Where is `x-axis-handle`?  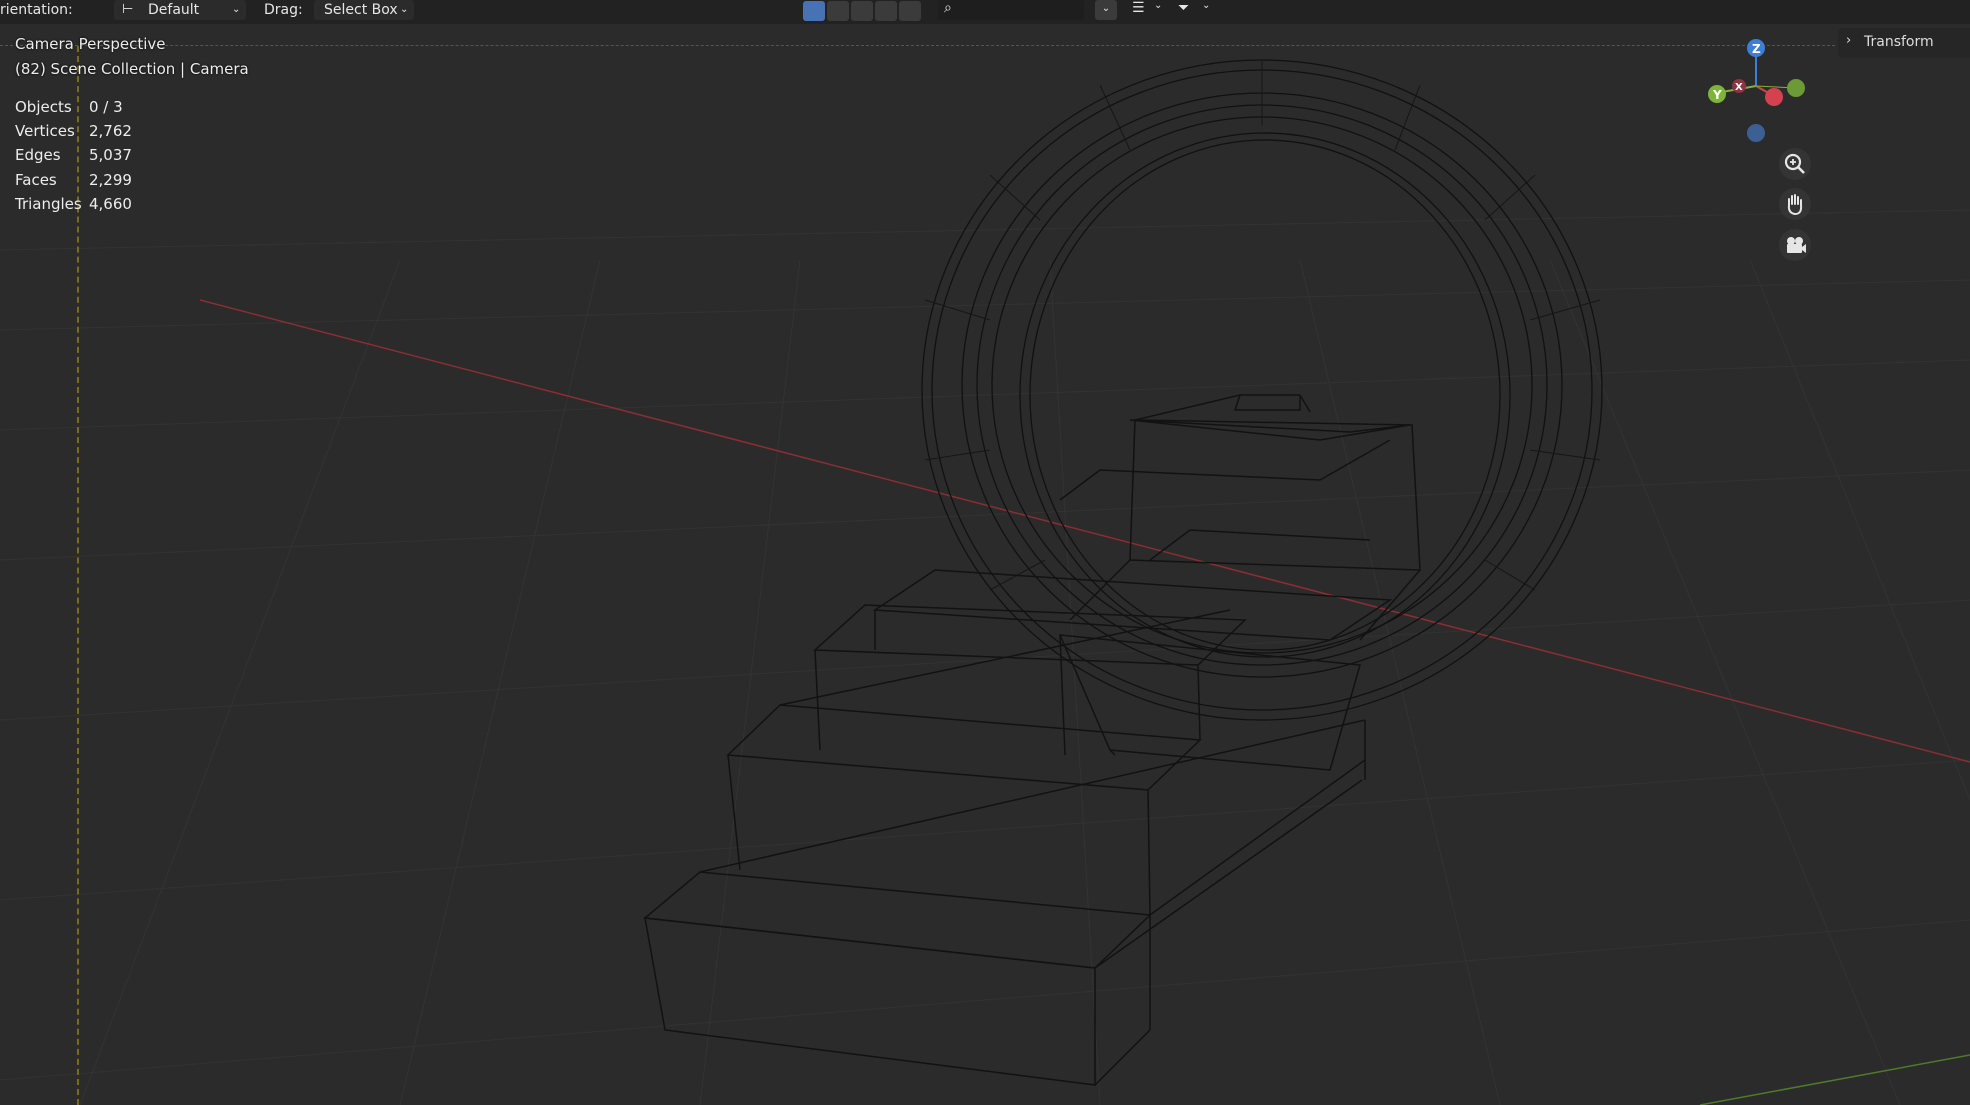
x-axis-handle is located at coordinates (1774, 97).